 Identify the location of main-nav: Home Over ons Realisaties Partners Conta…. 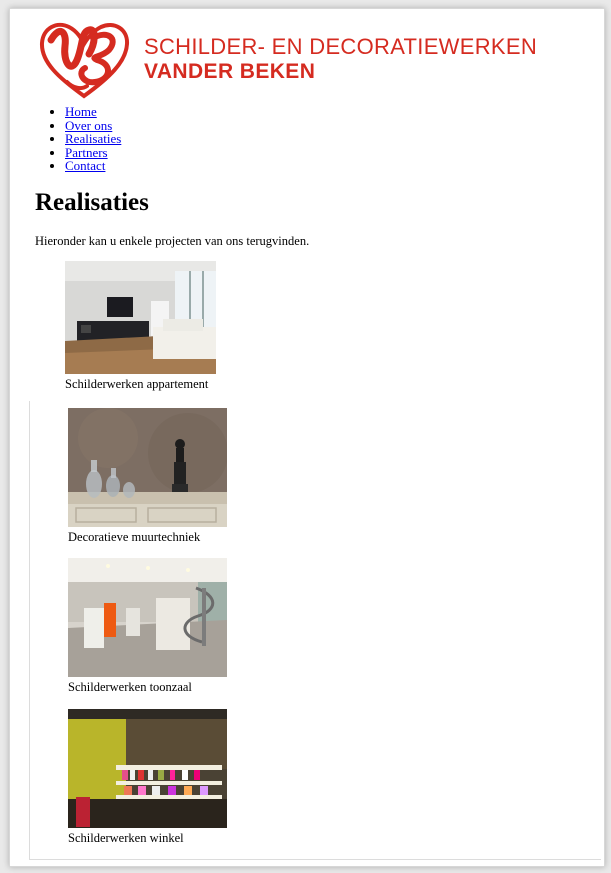
(79, 139).